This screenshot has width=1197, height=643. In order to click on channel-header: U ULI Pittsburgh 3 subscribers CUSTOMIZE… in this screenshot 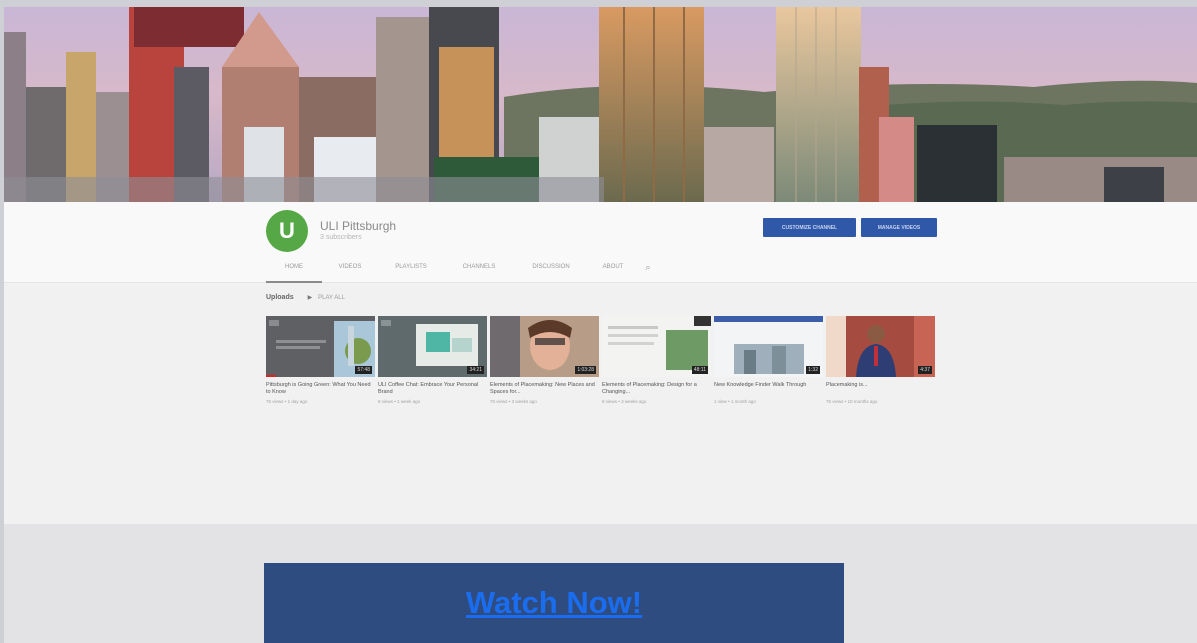, I will do `click(600, 242)`.